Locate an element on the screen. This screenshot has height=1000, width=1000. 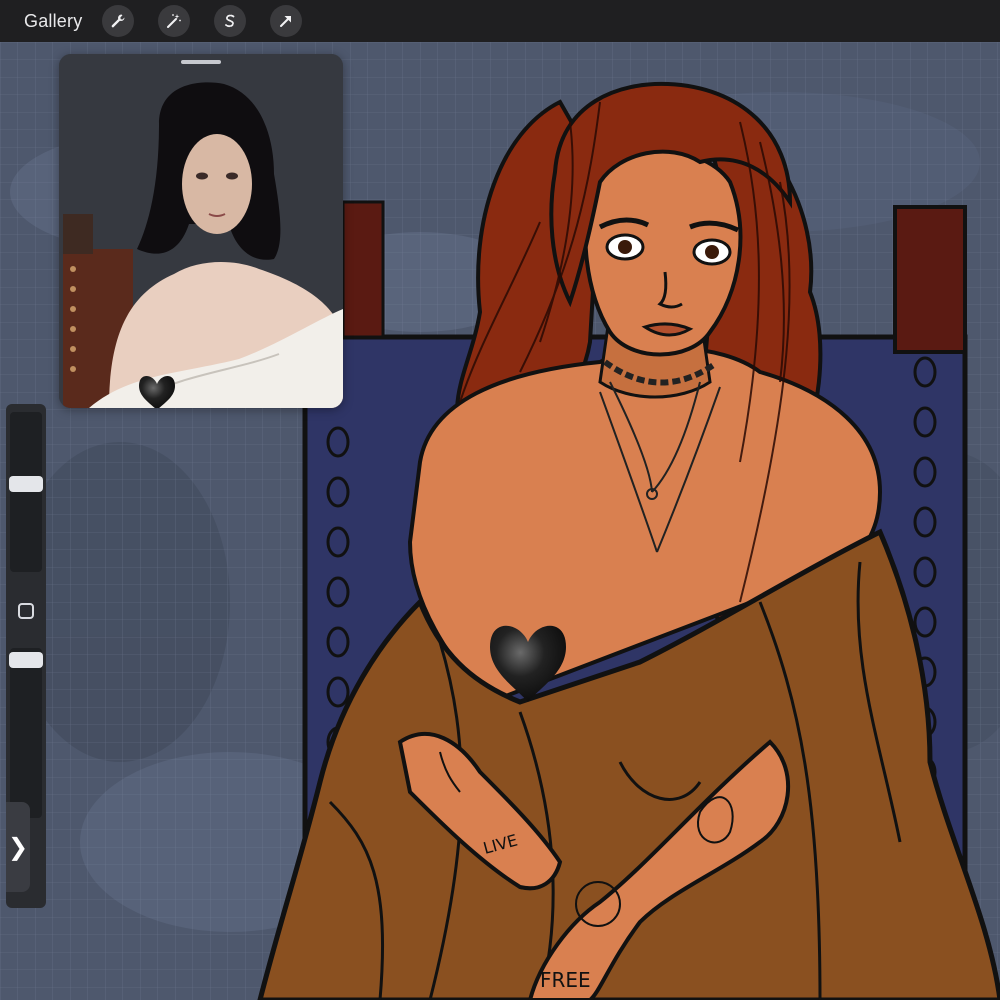
transform-button is located at coordinates (286, 21).